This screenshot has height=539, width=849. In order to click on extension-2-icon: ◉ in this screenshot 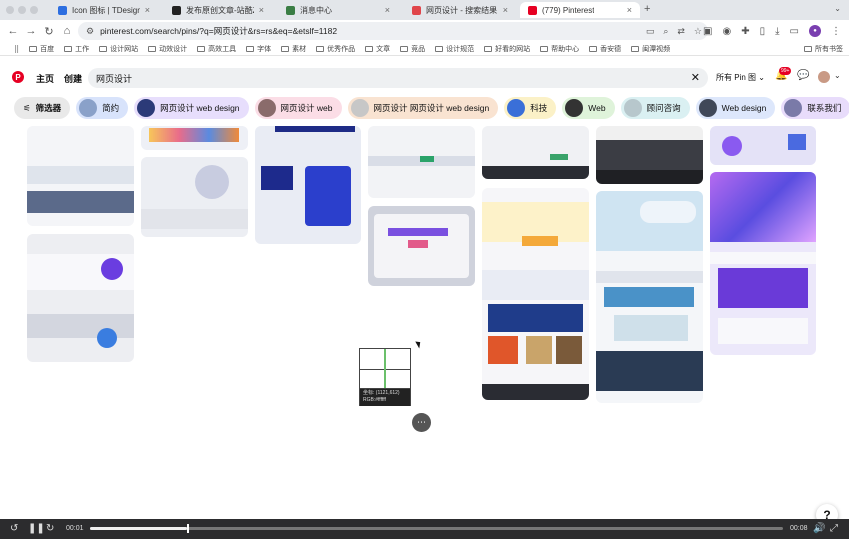, I will do `click(726, 31)`.